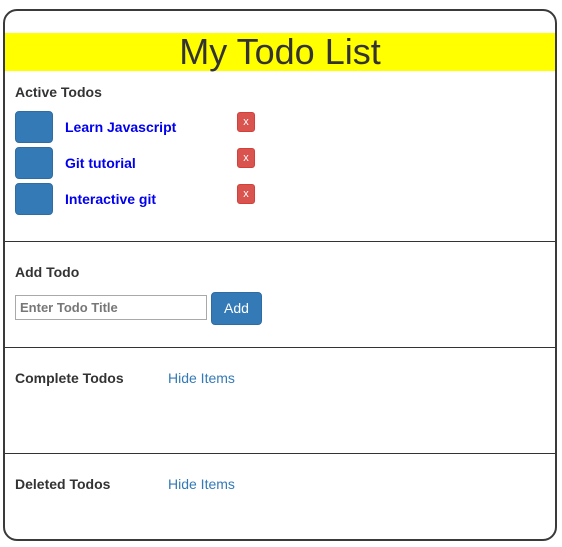  What do you see at coordinates (111, 307) in the screenshot?
I see `todo-title-input` at bounding box center [111, 307].